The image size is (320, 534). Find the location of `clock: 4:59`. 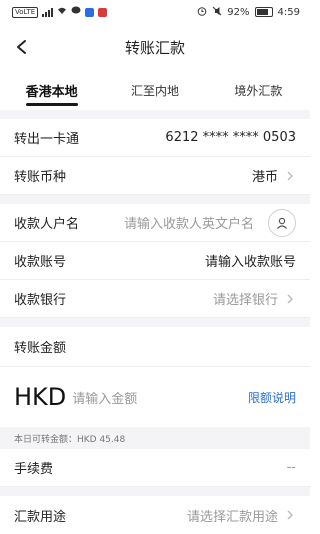

clock: 4:59 is located at coordinates (288, 12).